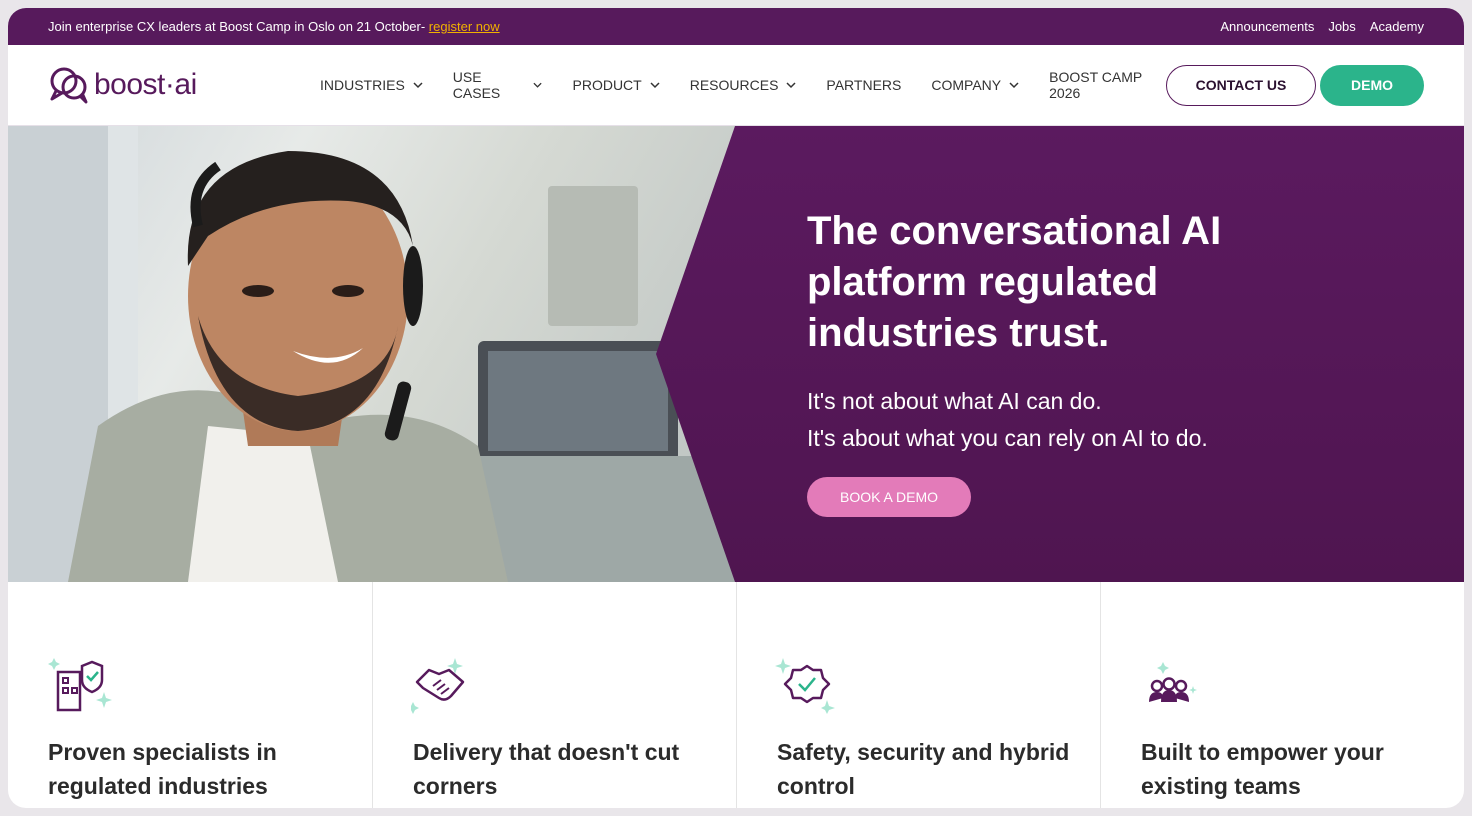 This screenshot has width=1472, height=816. I want to click on demo-button: DEMO, so click(1372, 85).